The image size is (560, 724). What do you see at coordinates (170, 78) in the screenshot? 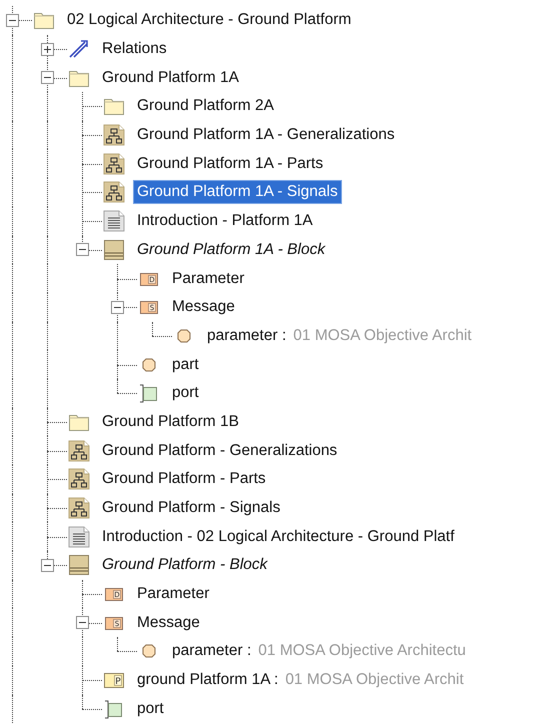
I see `tree-item: Ground Platform 1A` at bounding box center [170, 78].